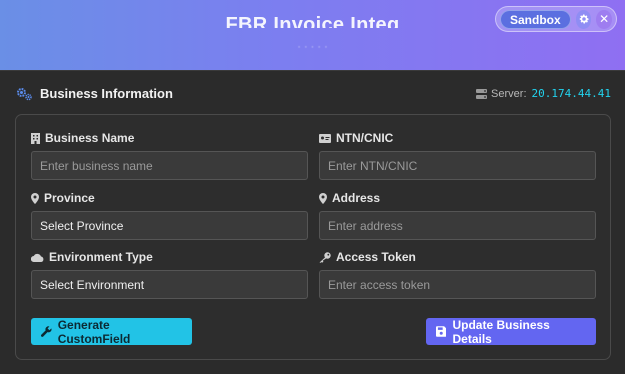 This screenshot has height=374, width=625. Describe the element at coordinates (101, 257) in the screenshot. I see `environment-type-label: Environment Type` at that location.